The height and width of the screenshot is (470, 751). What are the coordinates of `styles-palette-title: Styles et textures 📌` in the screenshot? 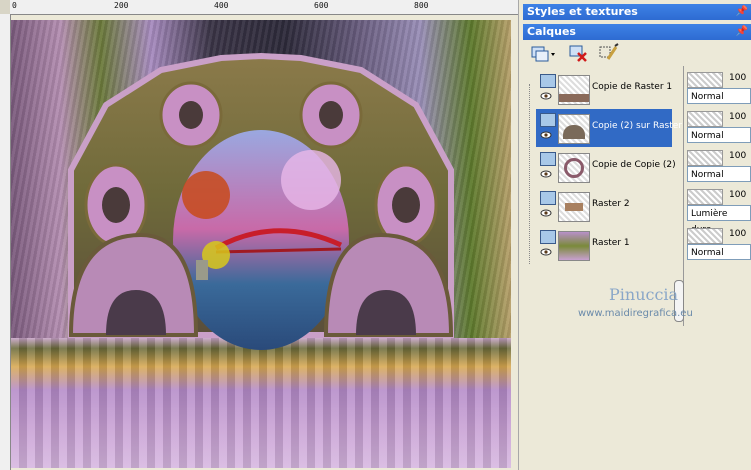 It's located at (637, 12).